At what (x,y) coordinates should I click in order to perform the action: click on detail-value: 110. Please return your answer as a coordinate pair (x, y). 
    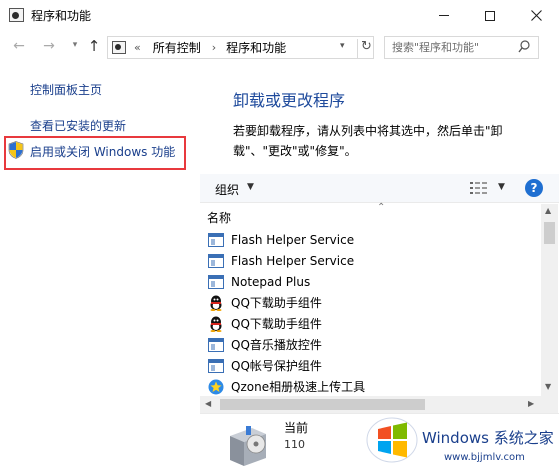
    Looking at the image, I should click on (294, 444).